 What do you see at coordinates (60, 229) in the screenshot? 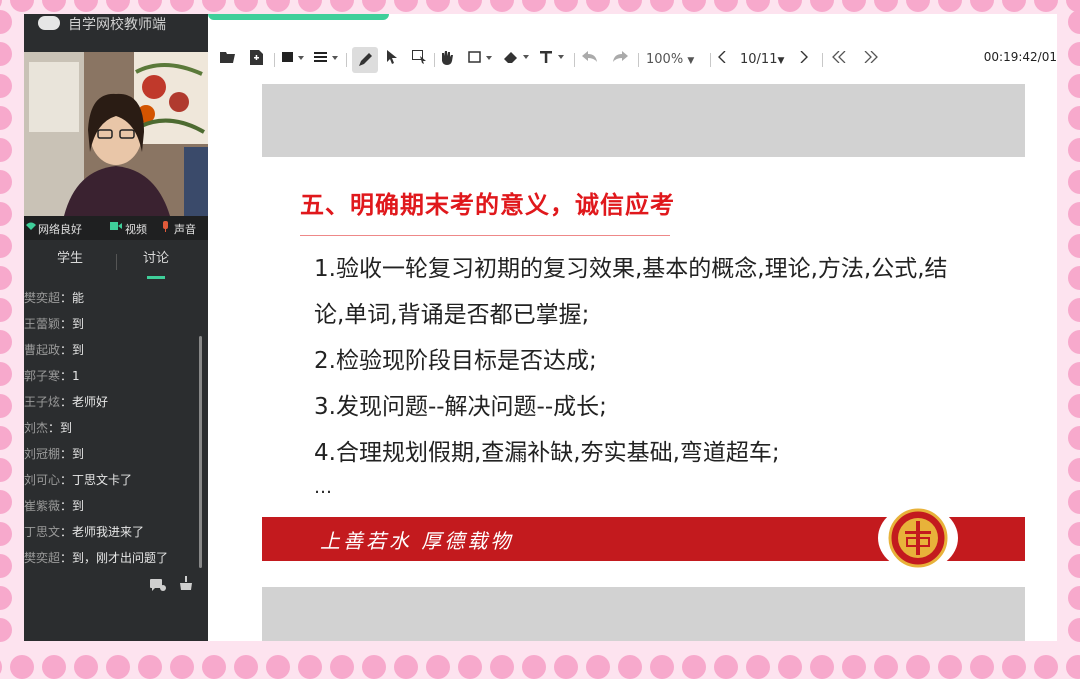
I see `network-status: 网络良好` at bounding box center [60, 229].